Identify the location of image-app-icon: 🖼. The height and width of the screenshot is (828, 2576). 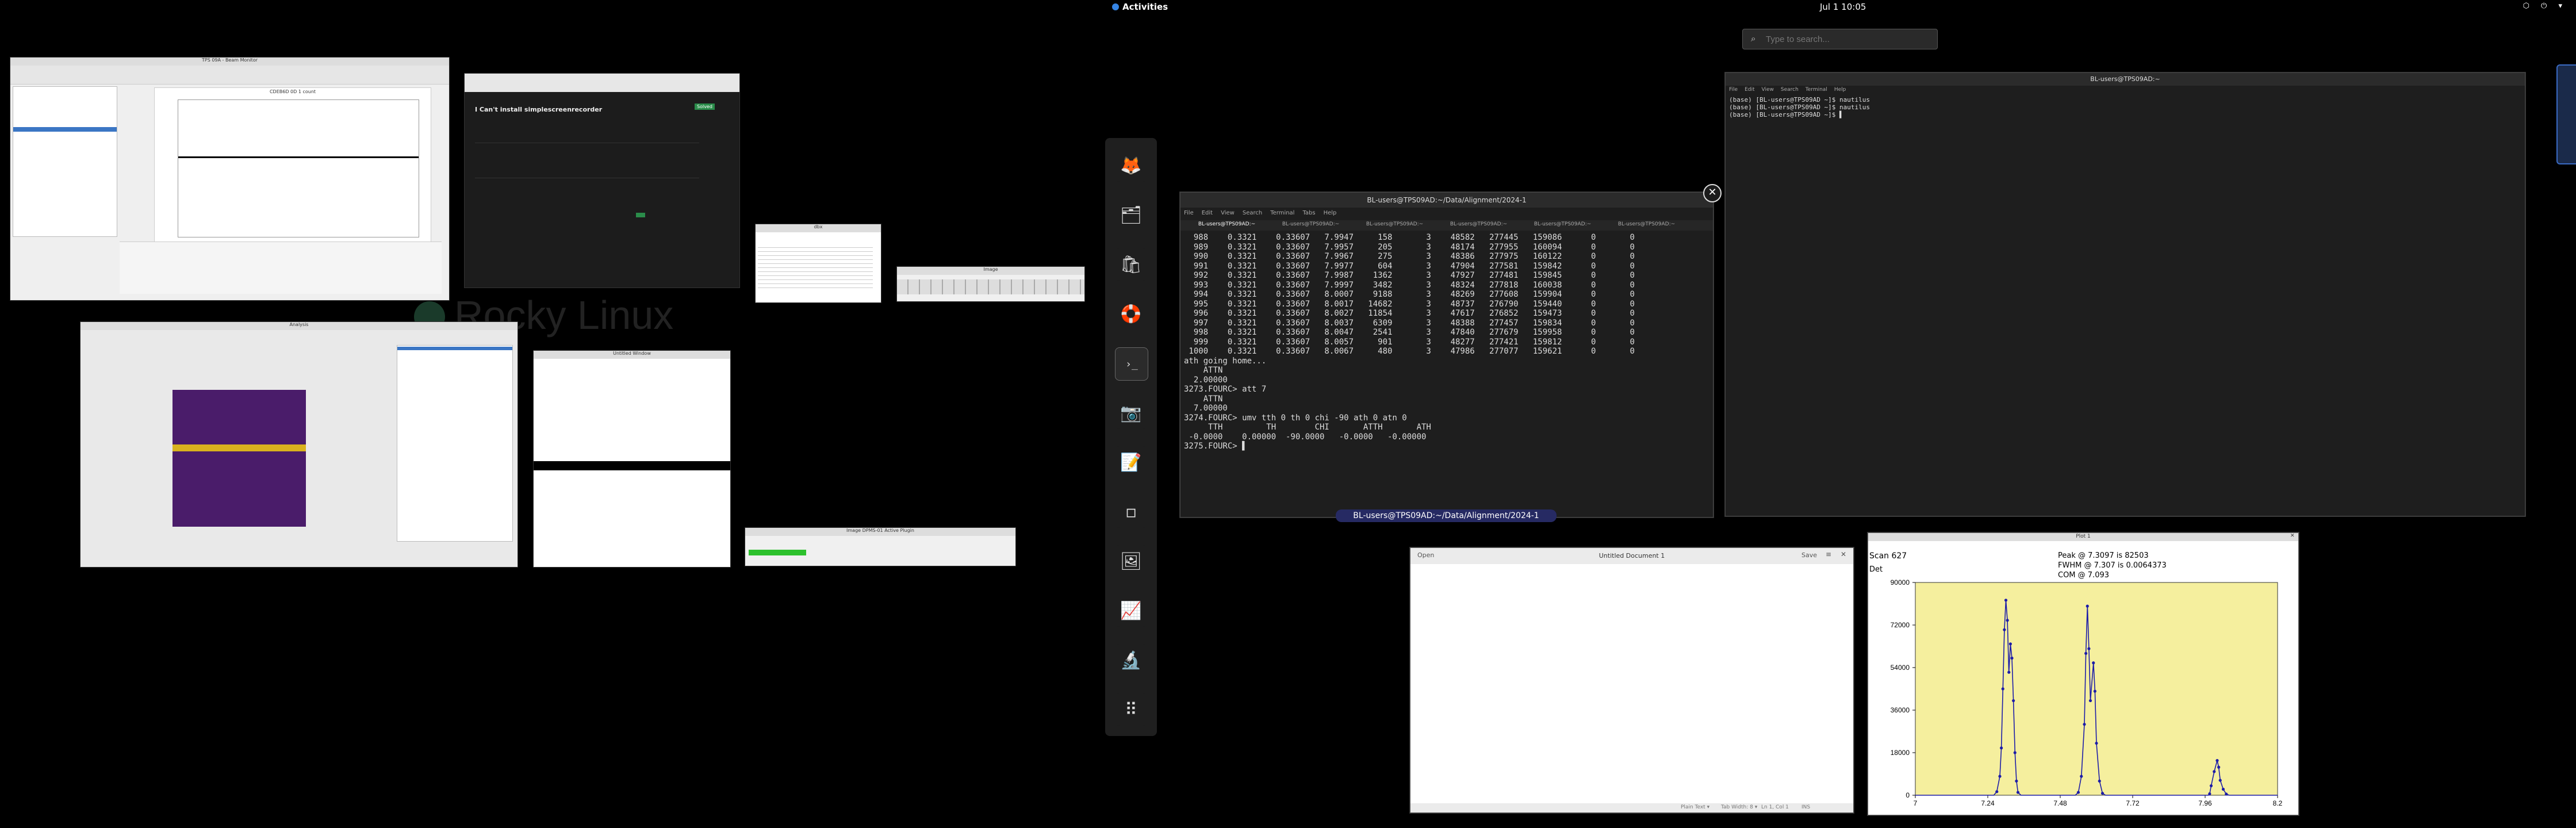
(1131, 561).